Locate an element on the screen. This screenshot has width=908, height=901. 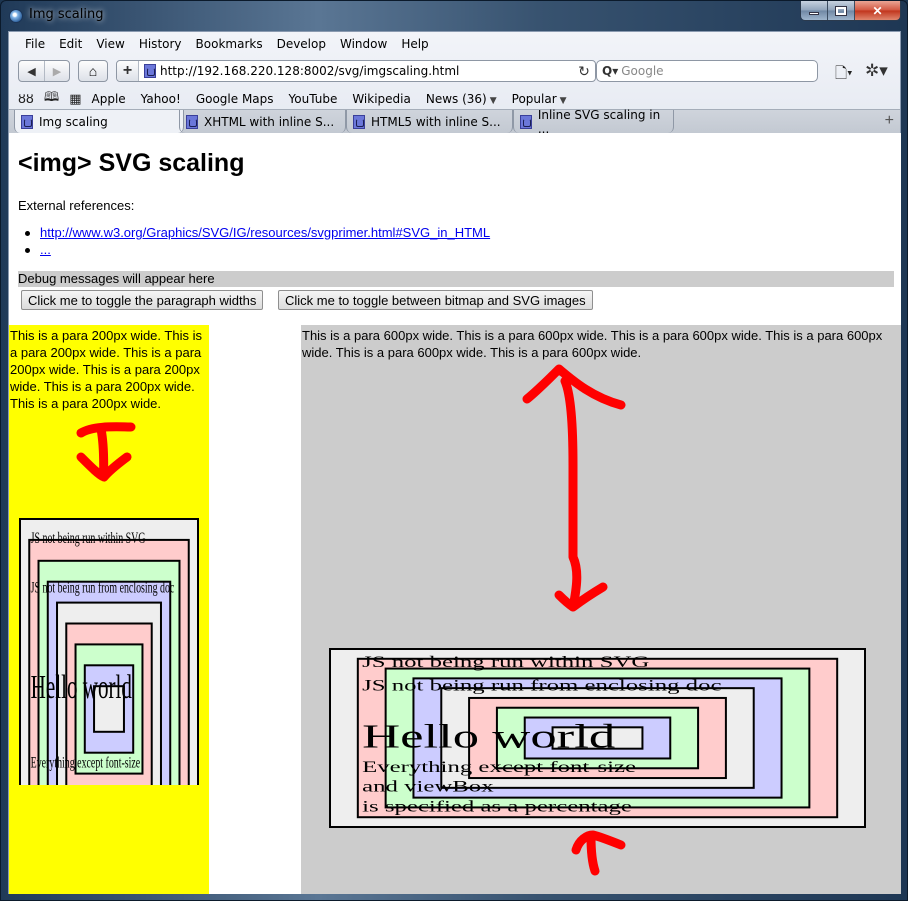
svg-note-line2: and viewBox is located at coordinates (428, 786).